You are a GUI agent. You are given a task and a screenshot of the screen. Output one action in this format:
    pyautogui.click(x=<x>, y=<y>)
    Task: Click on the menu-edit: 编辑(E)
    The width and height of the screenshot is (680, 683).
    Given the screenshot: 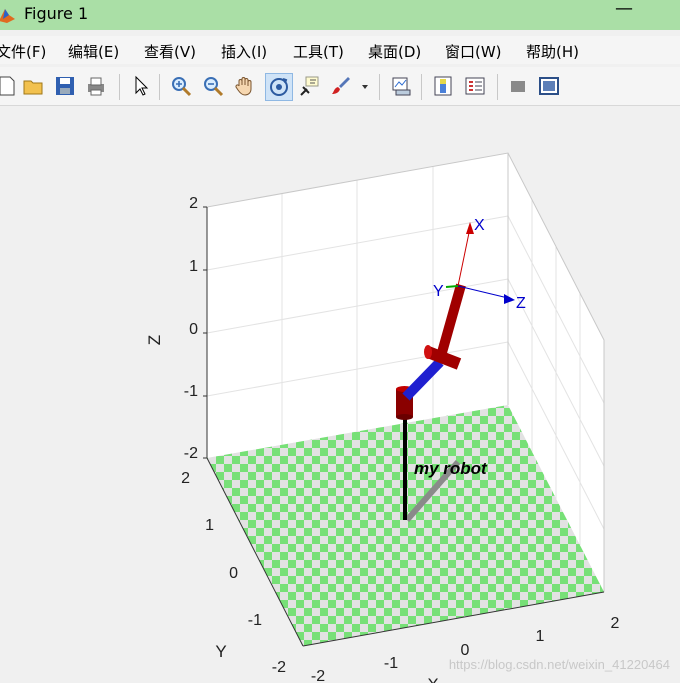 What is the action you would take?
    pyautogui.click(x=93, y=51)
    